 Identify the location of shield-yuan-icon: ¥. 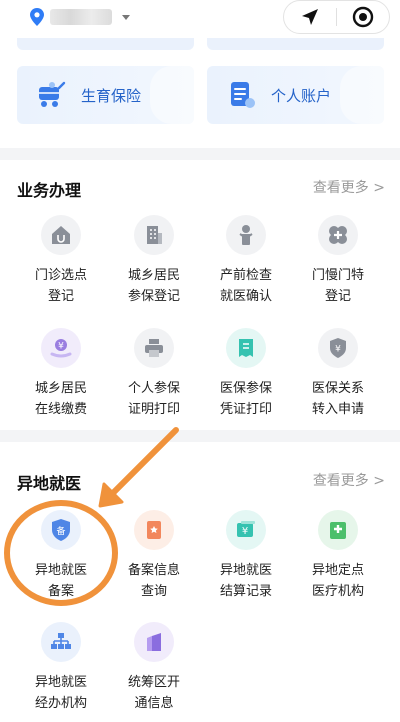
(338, 348).